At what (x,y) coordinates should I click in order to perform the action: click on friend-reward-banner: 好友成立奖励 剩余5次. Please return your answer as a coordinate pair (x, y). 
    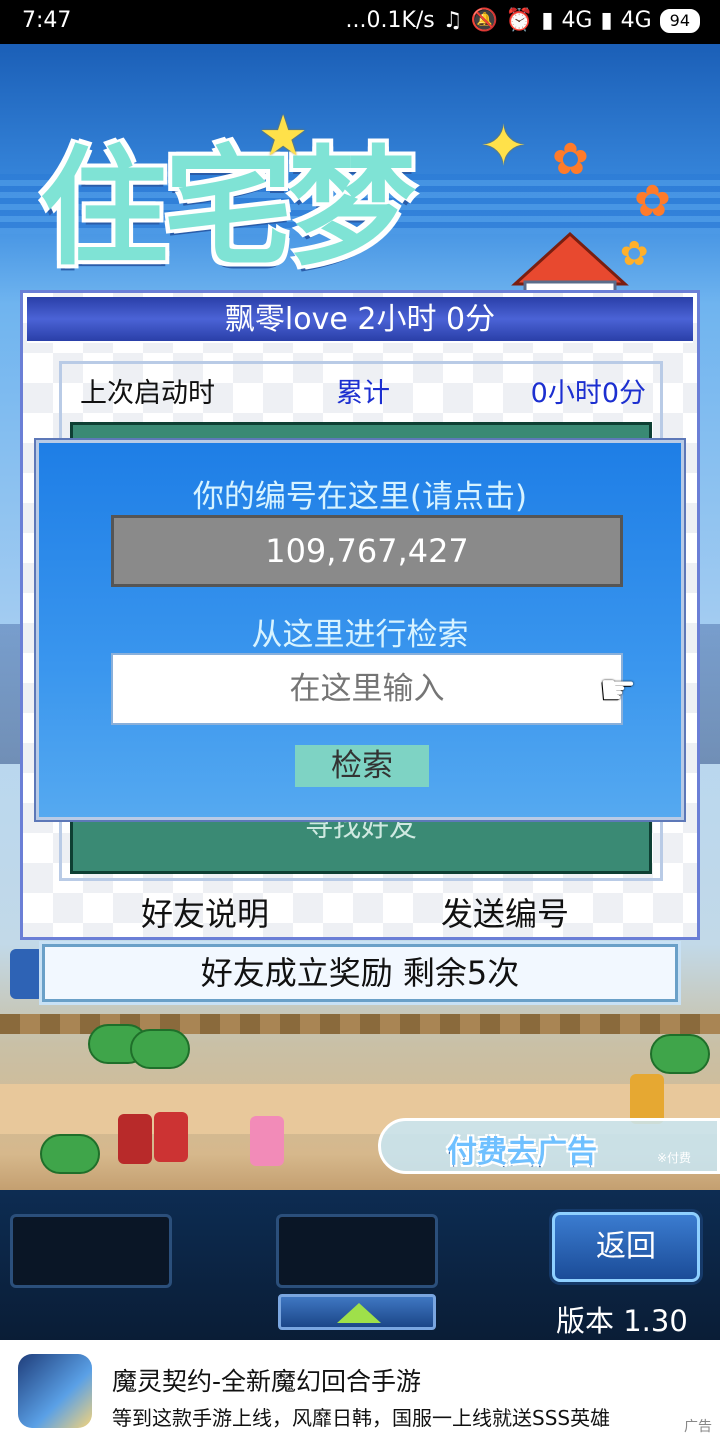
    Looking at the image, I should click on (360, 973).